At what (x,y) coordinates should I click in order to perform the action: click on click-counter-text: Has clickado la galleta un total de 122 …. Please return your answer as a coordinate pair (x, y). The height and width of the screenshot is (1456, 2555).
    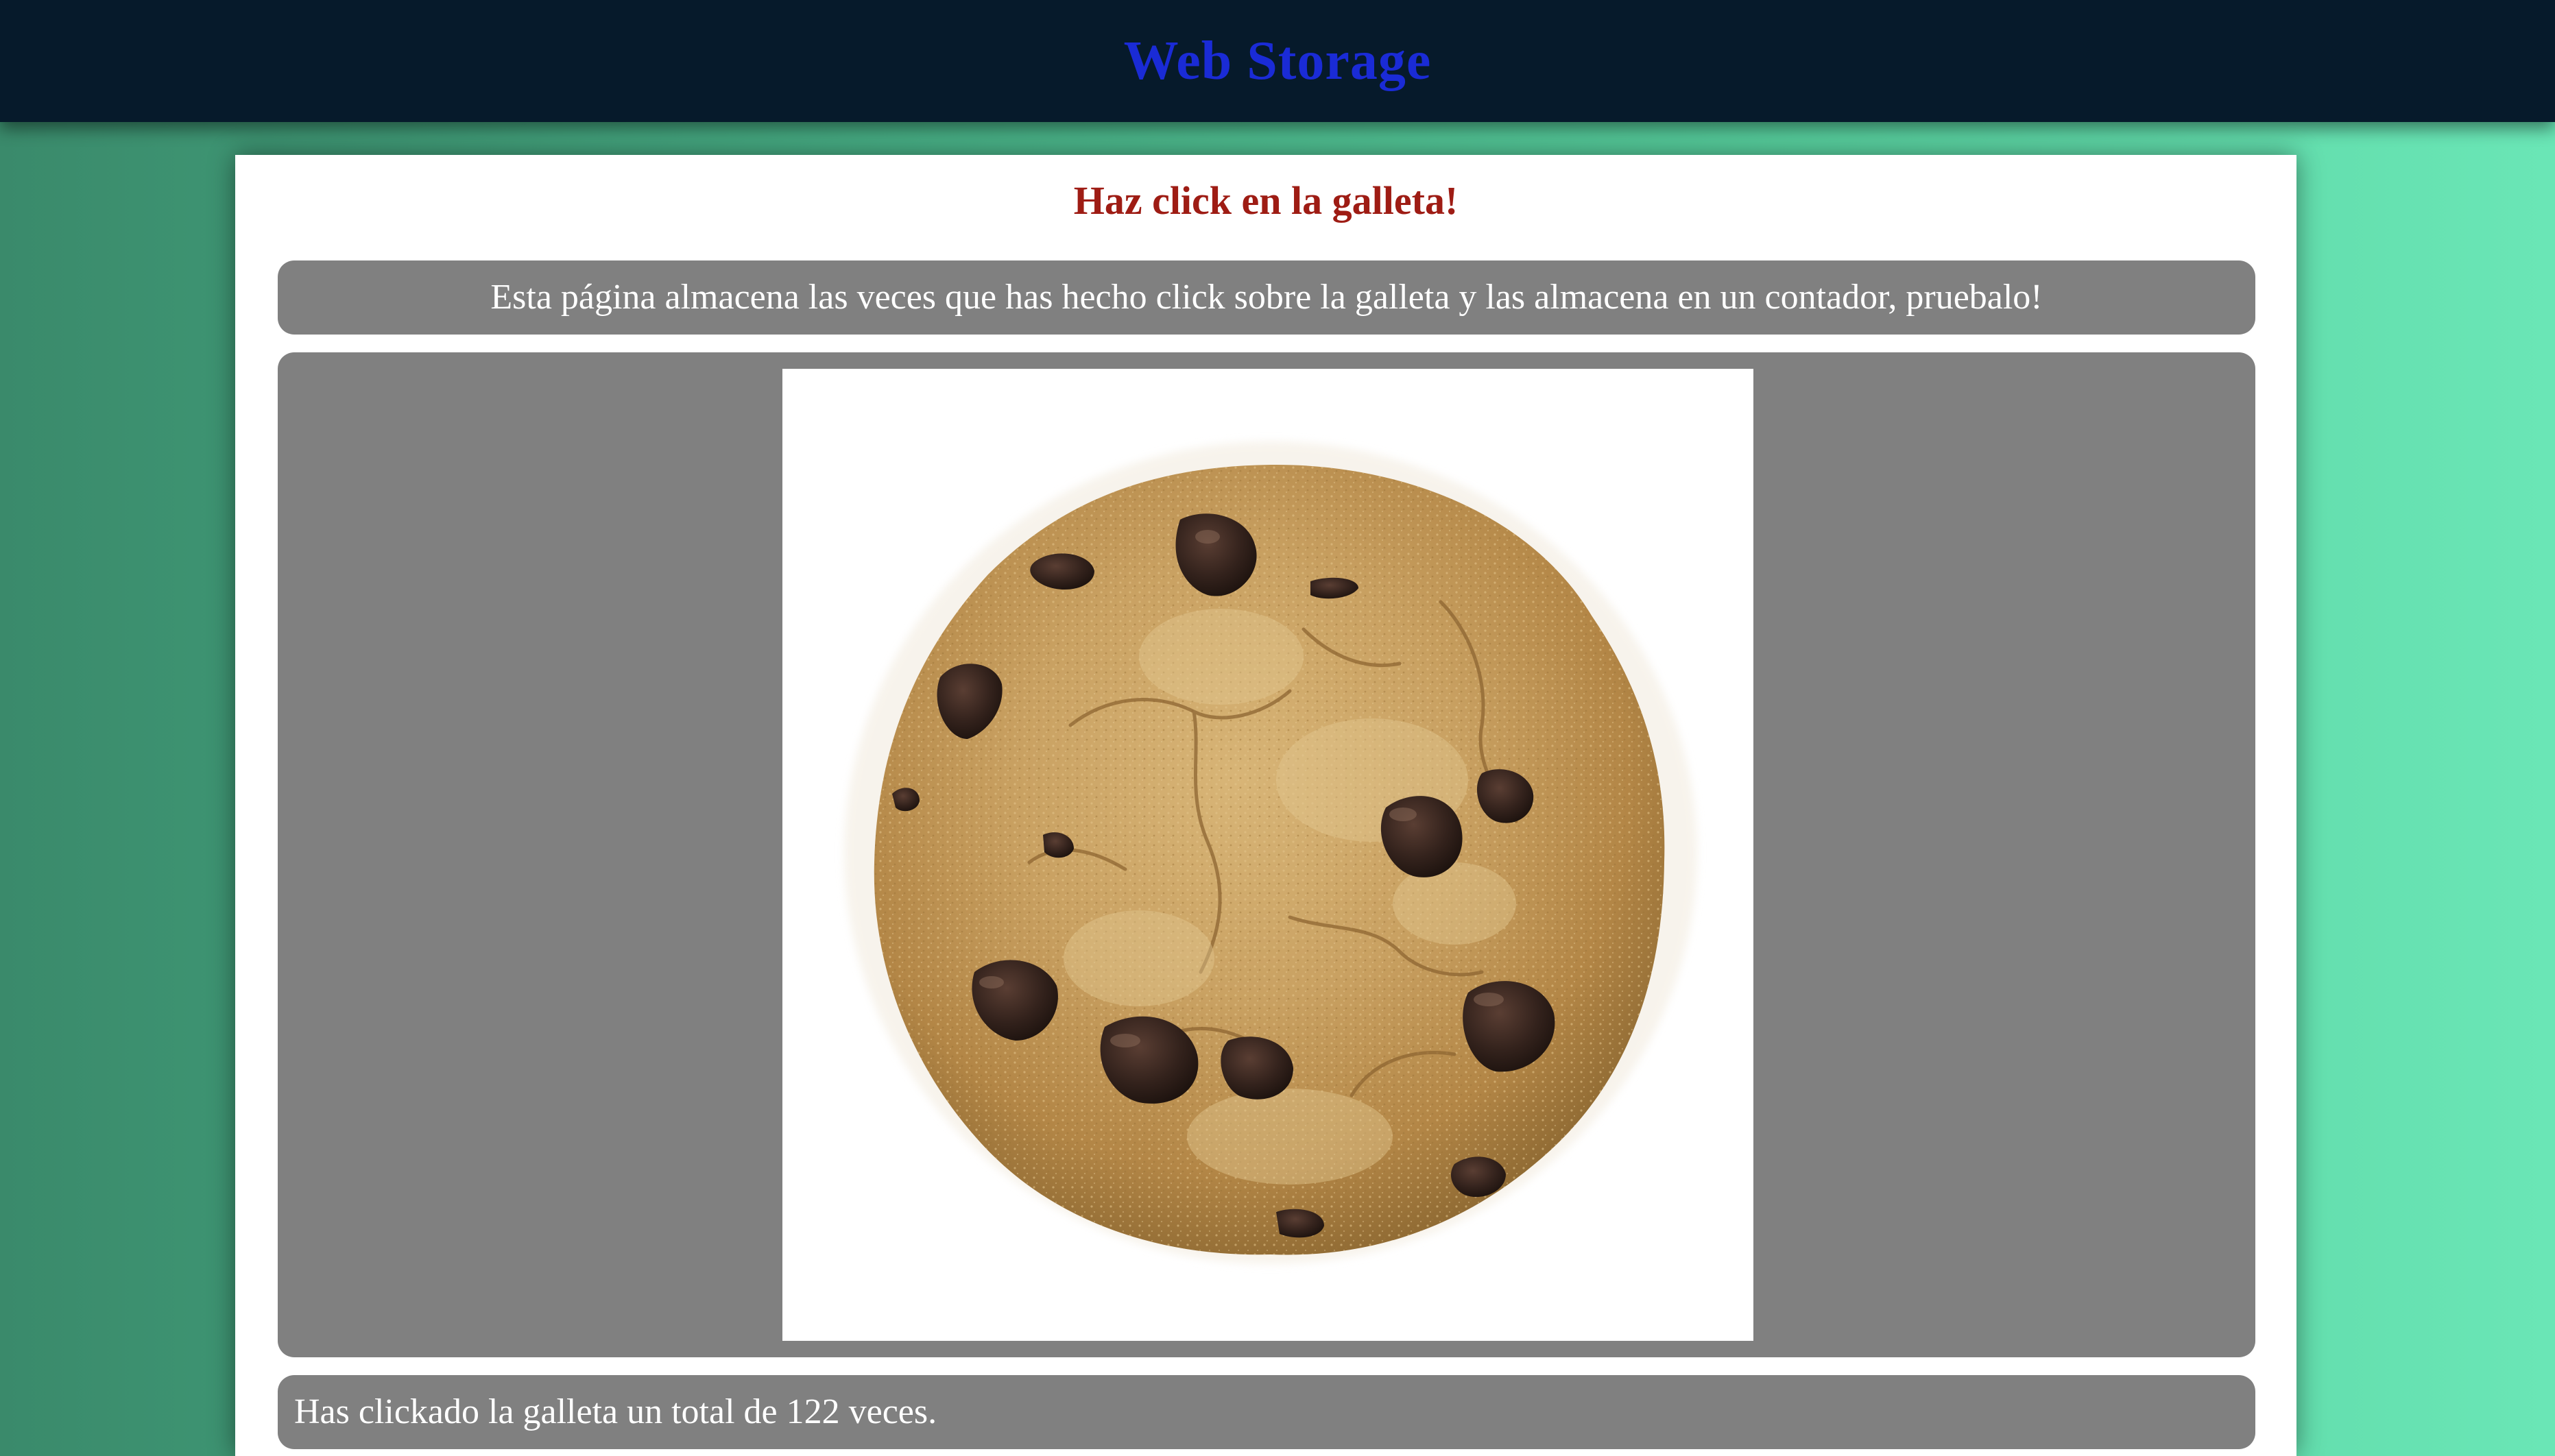
    Looking at the image, I should click on (615, 1411).